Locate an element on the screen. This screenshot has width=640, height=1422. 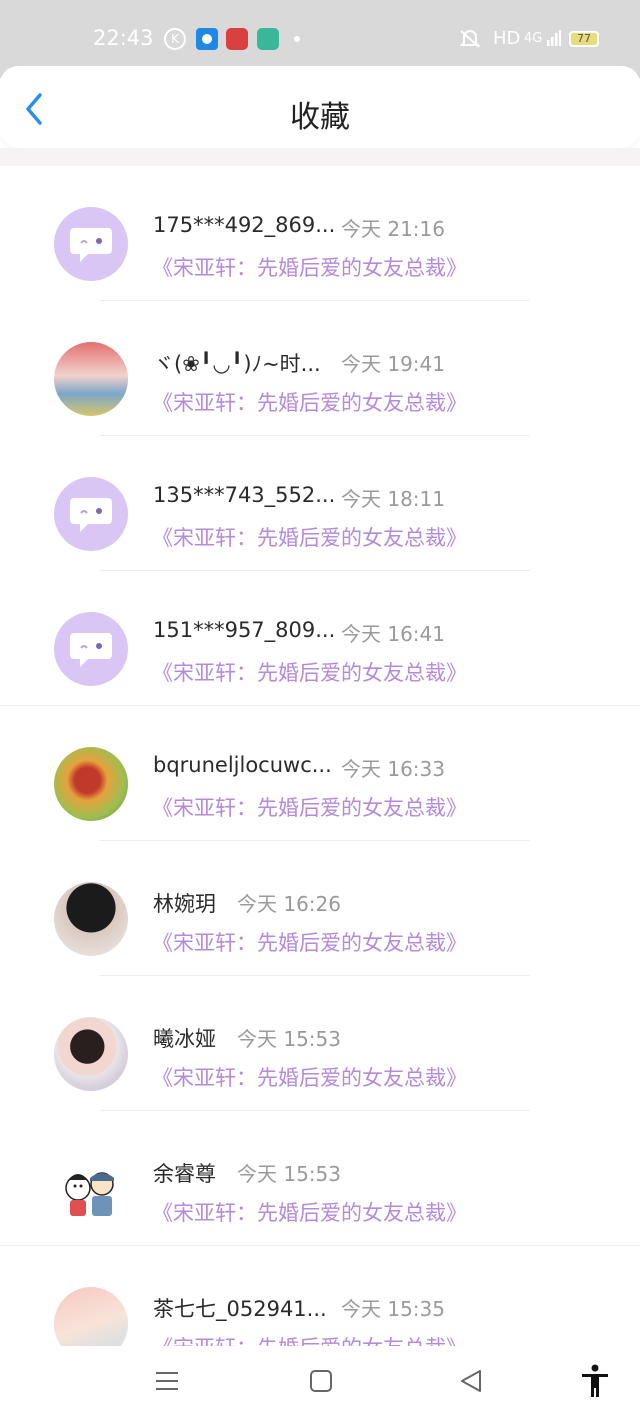
menu-button is located at coordinates (167, 1383).